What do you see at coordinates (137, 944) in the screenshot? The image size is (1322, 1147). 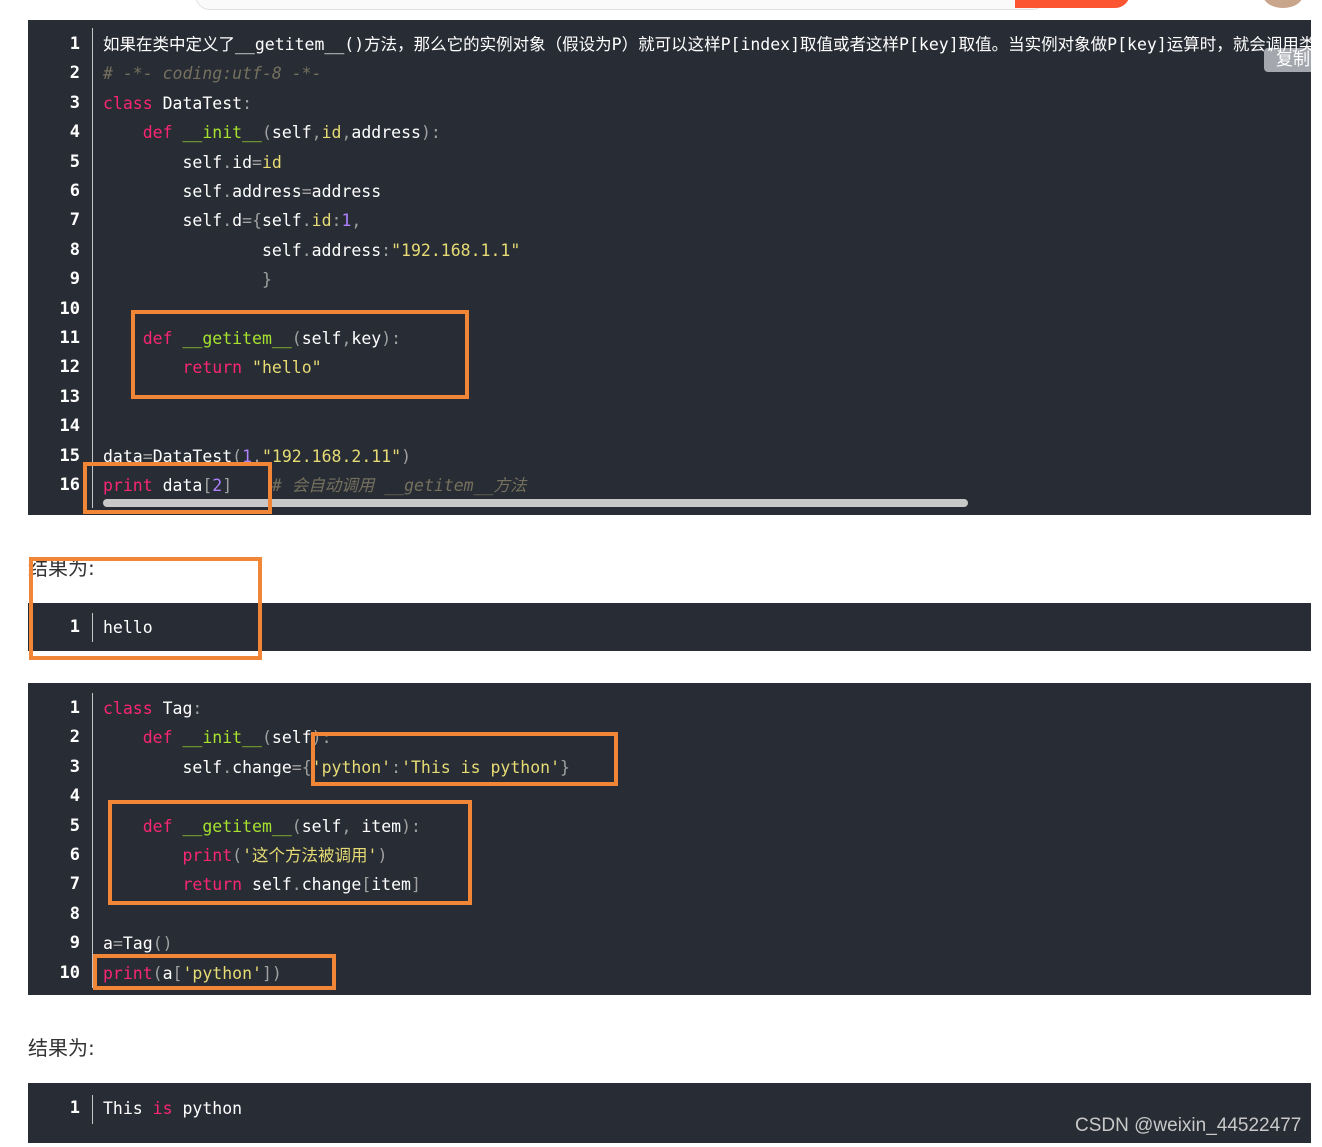 I see `code-token: Tag` at bounding box center [137, 944].